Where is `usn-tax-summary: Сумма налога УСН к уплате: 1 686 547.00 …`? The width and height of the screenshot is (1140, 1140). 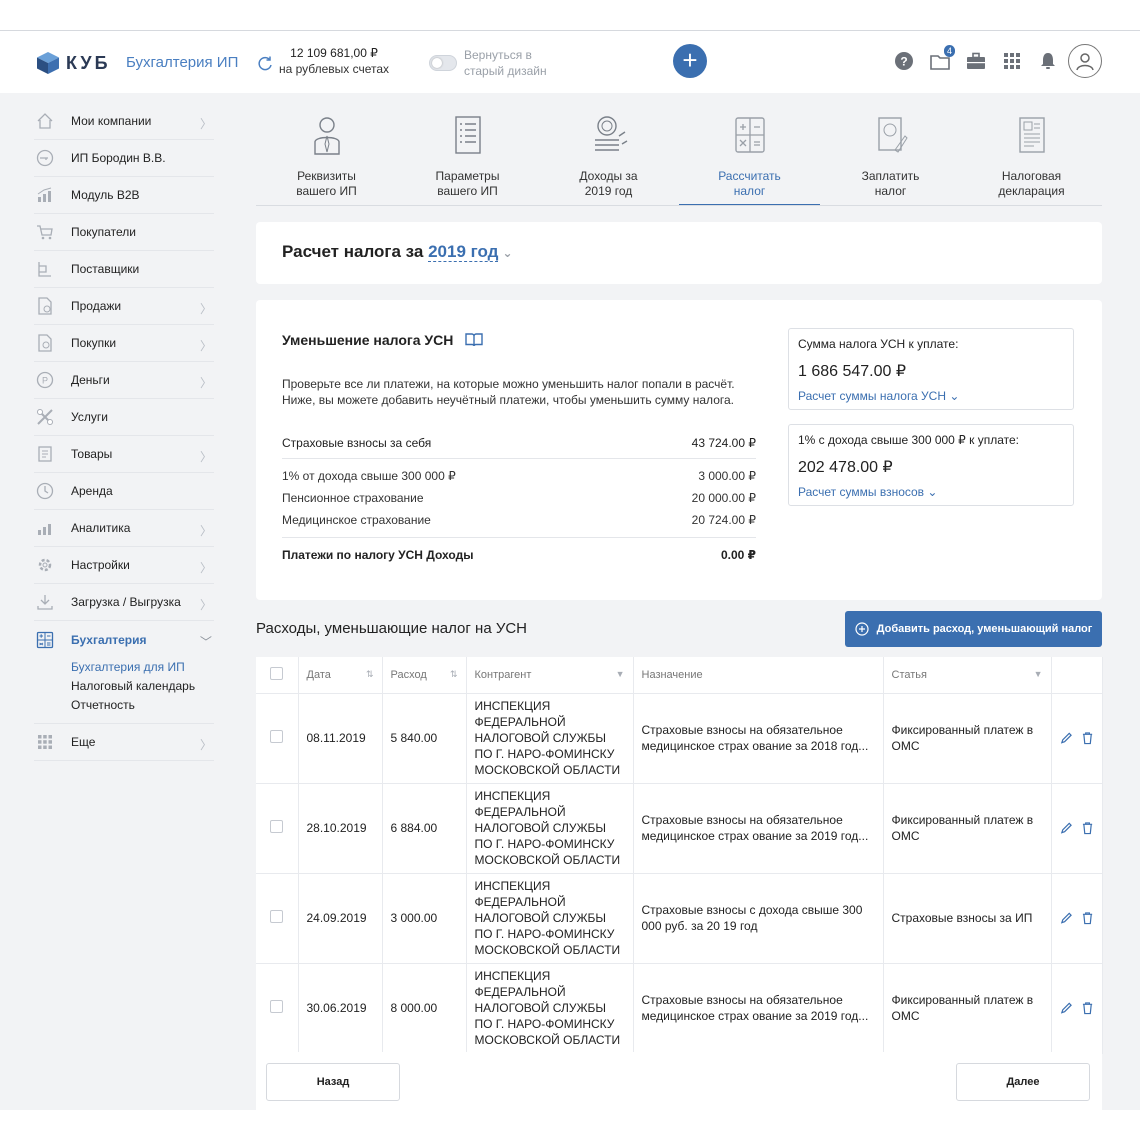 usn-tax-summary: Сумма налога УСН к уплате: 1 686 547.00 … is located at coordinates (931, 369).